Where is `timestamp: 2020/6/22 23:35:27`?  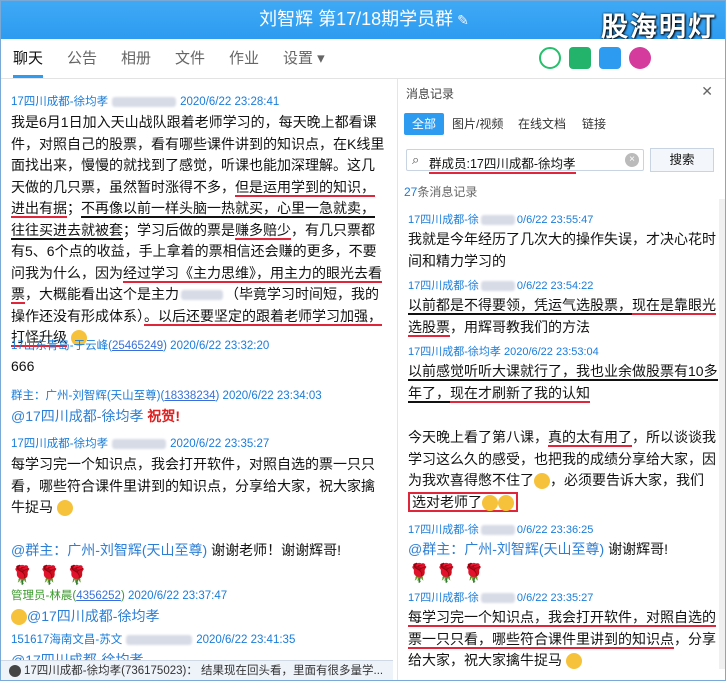
timestamp: 2020/6/22 23:35:27 is located at coordinates (220, 444).